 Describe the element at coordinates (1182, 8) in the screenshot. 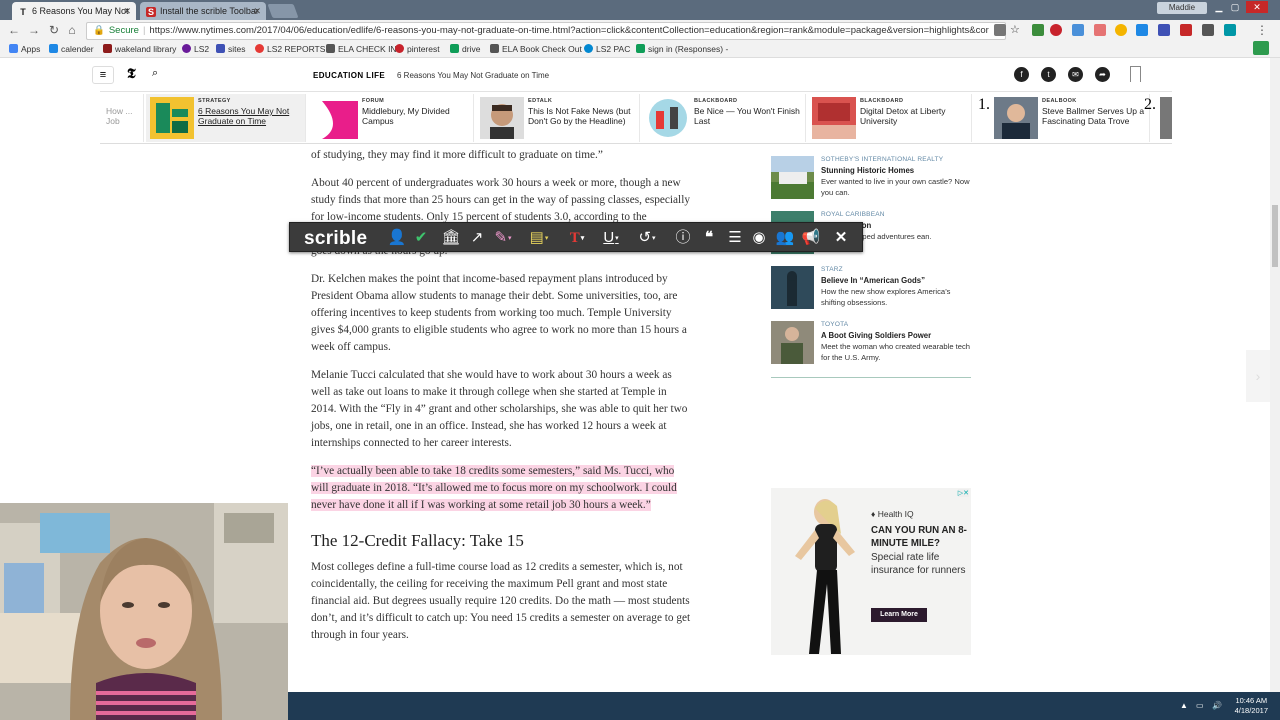

I see `user-profile-button: Maddie` at that location.